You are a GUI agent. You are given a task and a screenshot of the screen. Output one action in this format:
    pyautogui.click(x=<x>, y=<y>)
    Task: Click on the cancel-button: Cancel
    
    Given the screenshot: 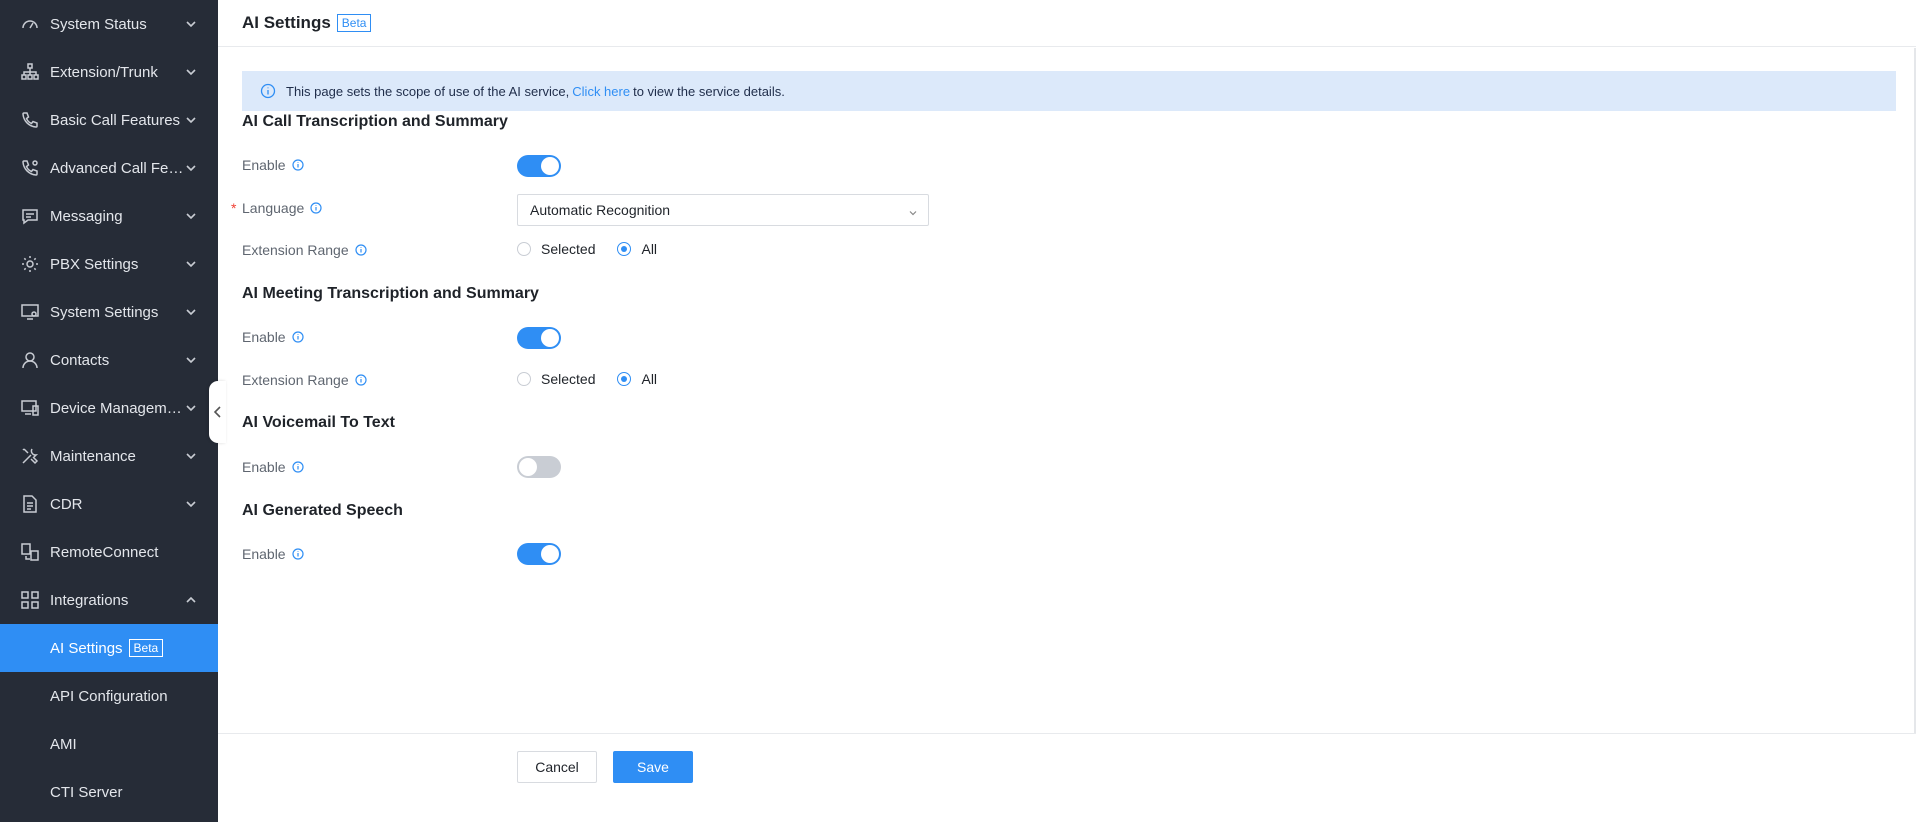 What is the action you would take?
    pyautogui.click(x=557, y=767)
    